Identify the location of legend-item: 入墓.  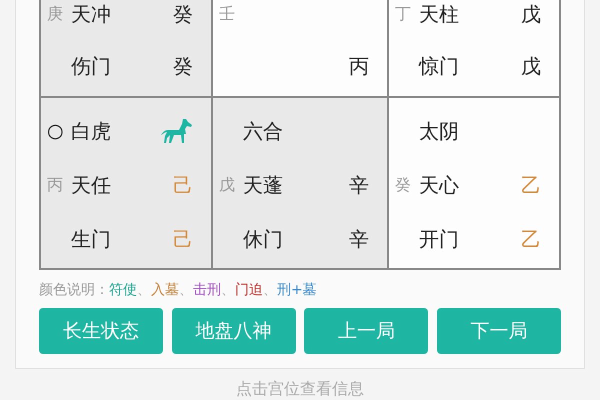
(165, 290).